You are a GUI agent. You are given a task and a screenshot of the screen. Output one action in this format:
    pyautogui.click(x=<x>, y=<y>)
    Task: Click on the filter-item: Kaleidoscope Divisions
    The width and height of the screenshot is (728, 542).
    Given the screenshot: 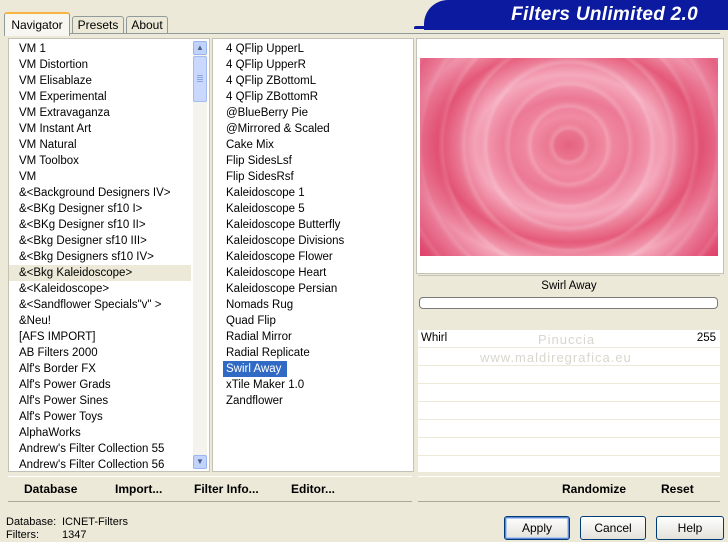 What is the action you would take?
    pyautogui.click(x=313, y=241)
    